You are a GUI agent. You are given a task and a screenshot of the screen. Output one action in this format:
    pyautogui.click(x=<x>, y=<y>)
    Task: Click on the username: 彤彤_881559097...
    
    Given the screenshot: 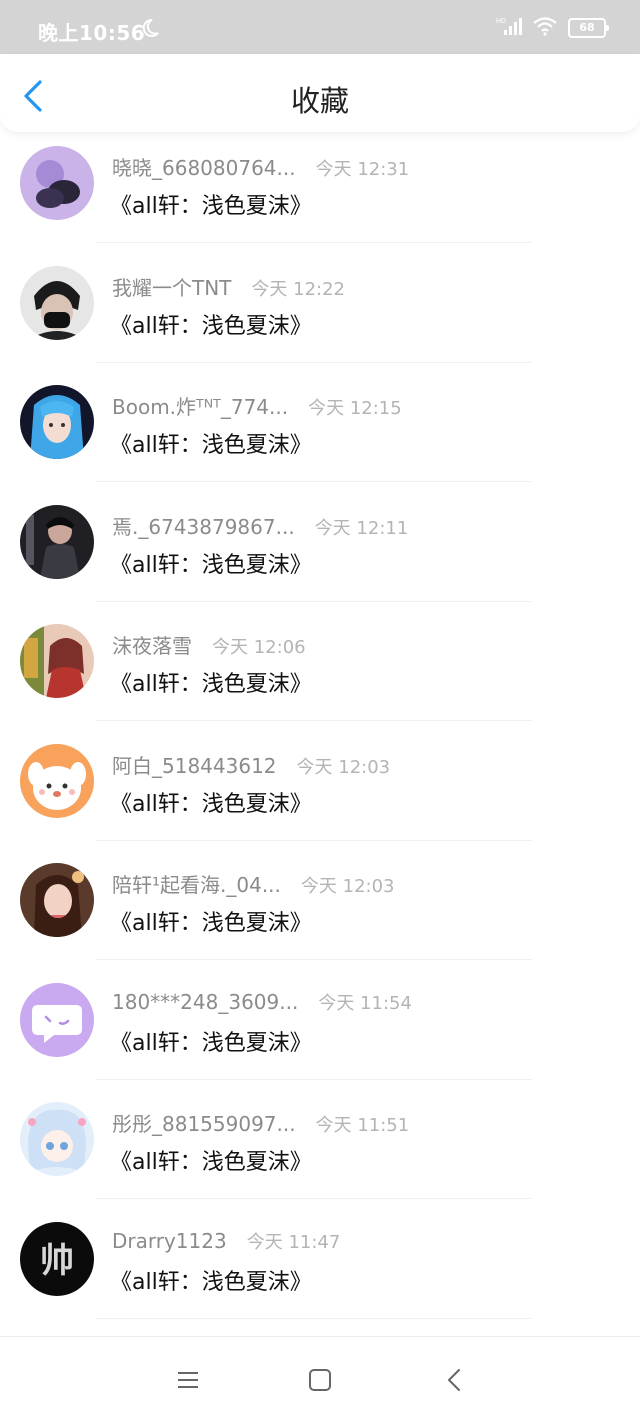 What is the action you would take?
    pyautogui.click(x=204, y=1122)
    